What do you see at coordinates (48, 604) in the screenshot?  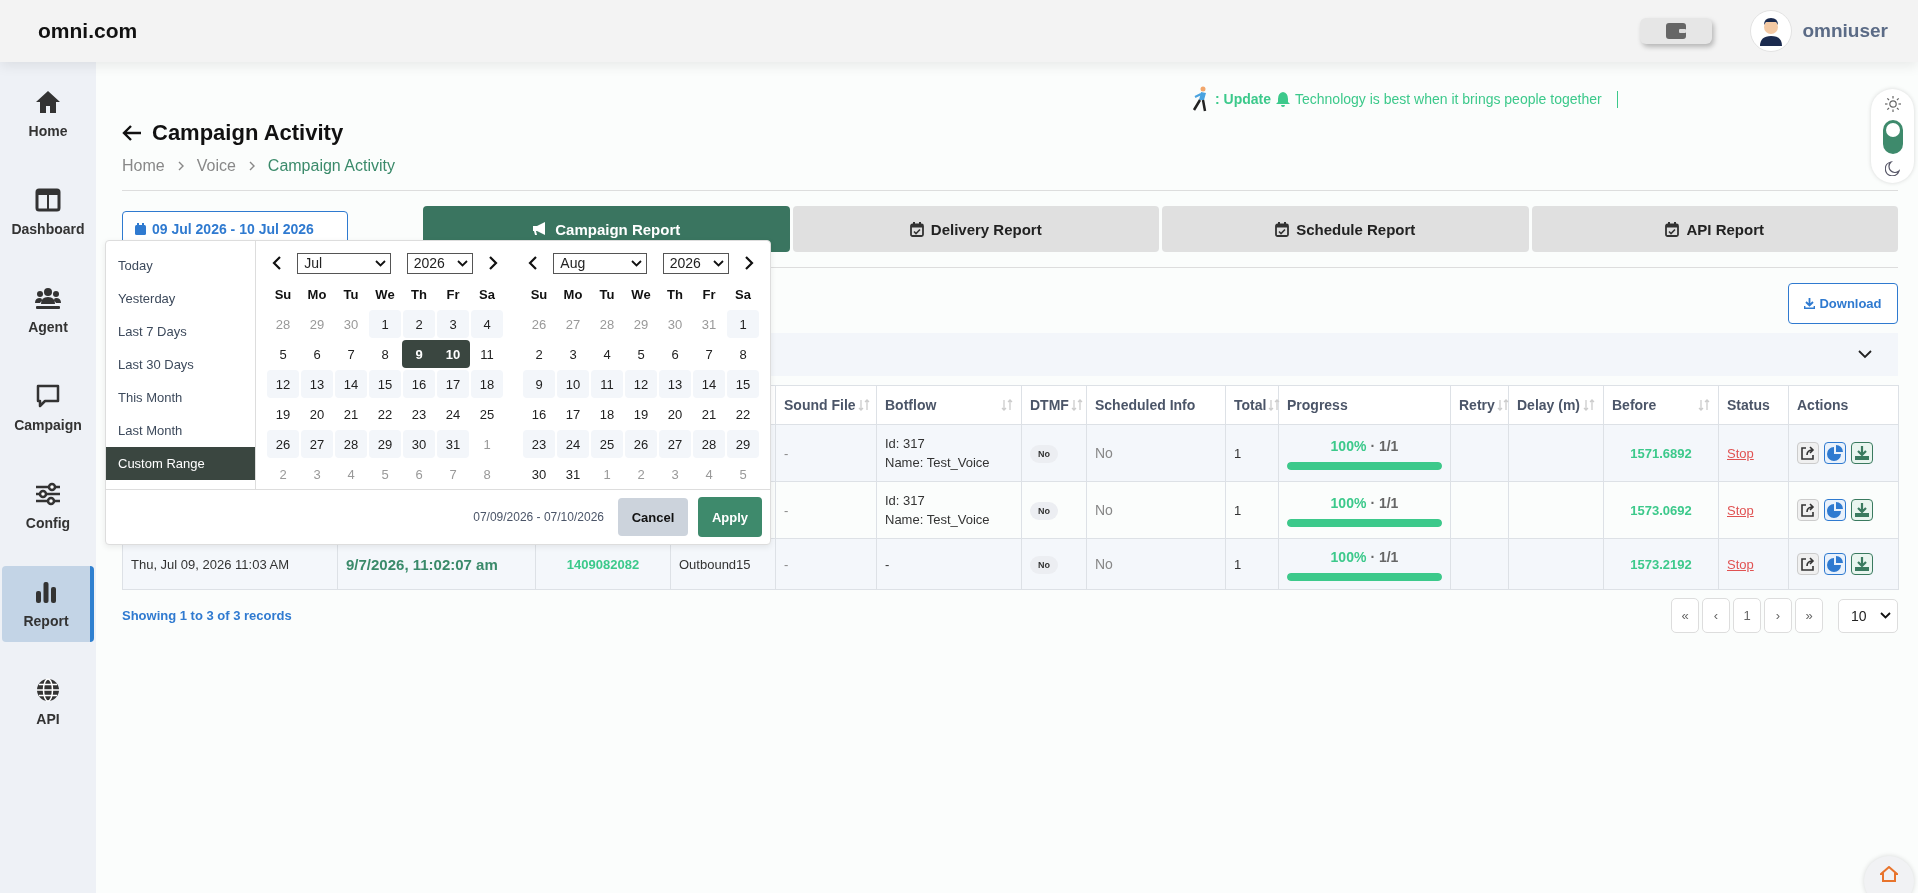 I see `sidebar-item: Report` at bounding box center [48, 604].